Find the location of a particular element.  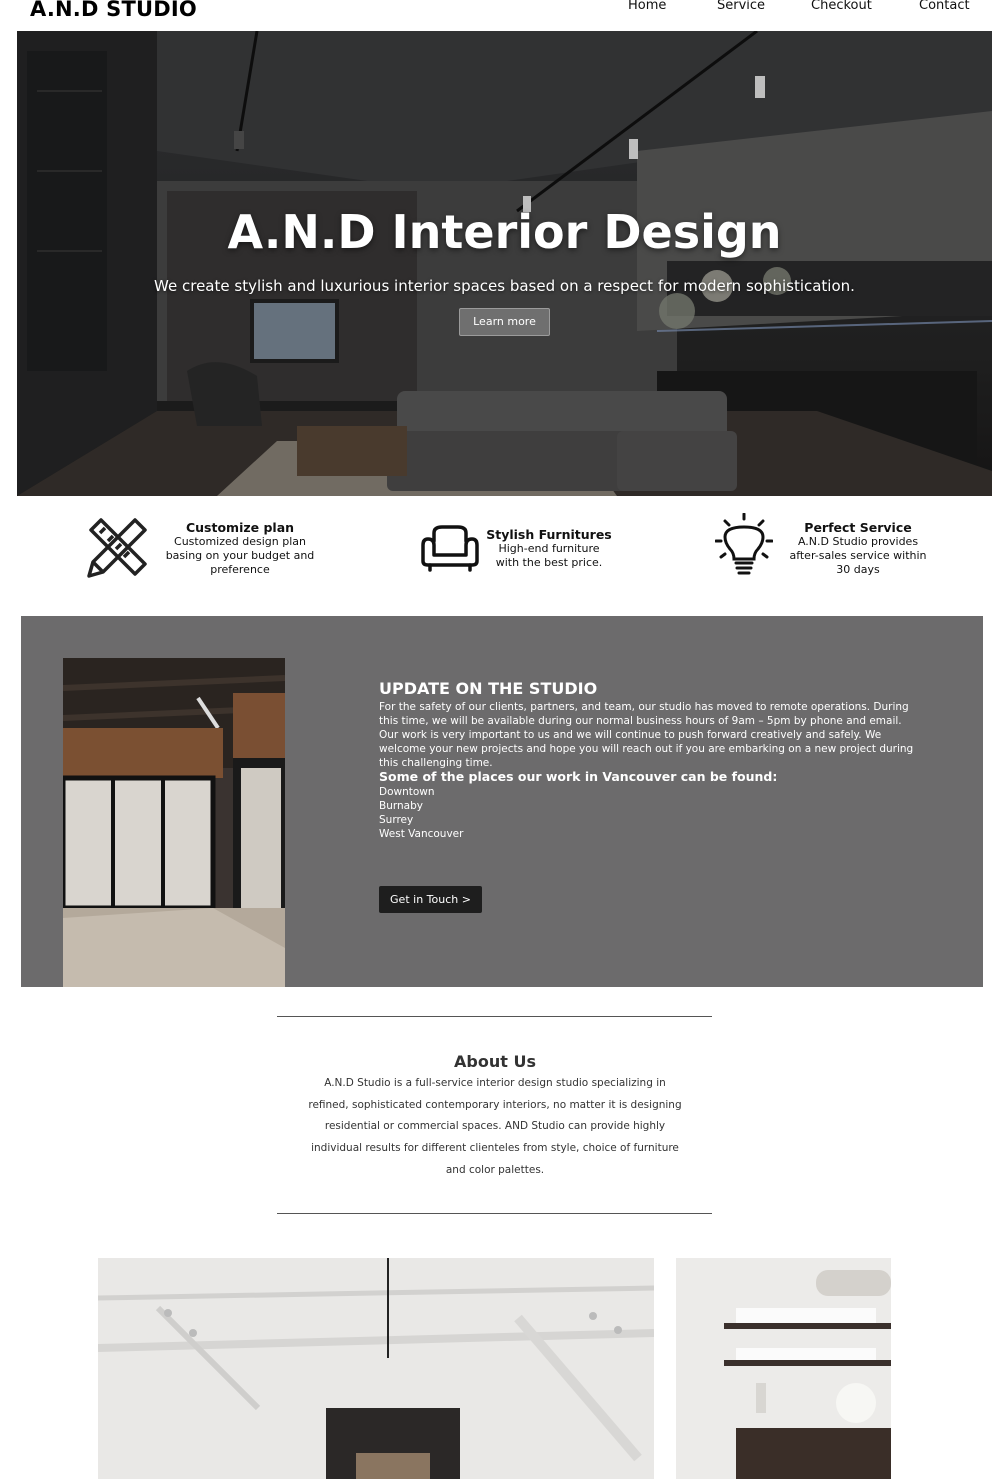

about-title: About Us is located at coordinates (495, 1061).